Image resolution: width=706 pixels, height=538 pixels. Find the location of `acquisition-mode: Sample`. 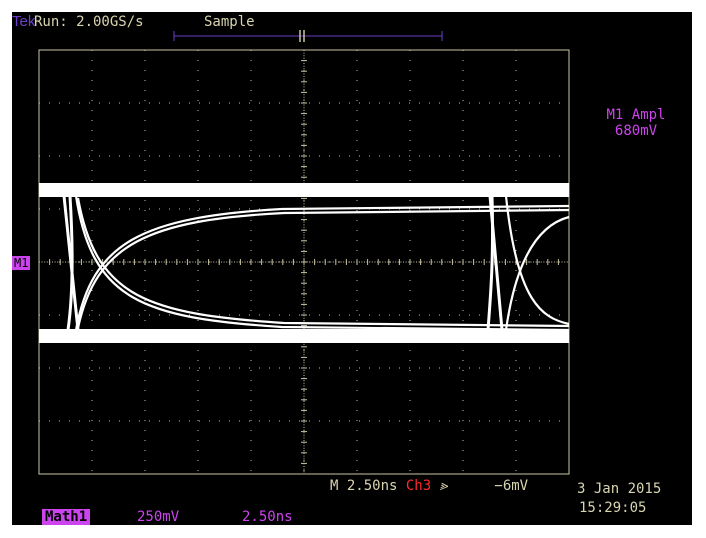

acquisition-mode: Sample is located at coordinates (229, 22).